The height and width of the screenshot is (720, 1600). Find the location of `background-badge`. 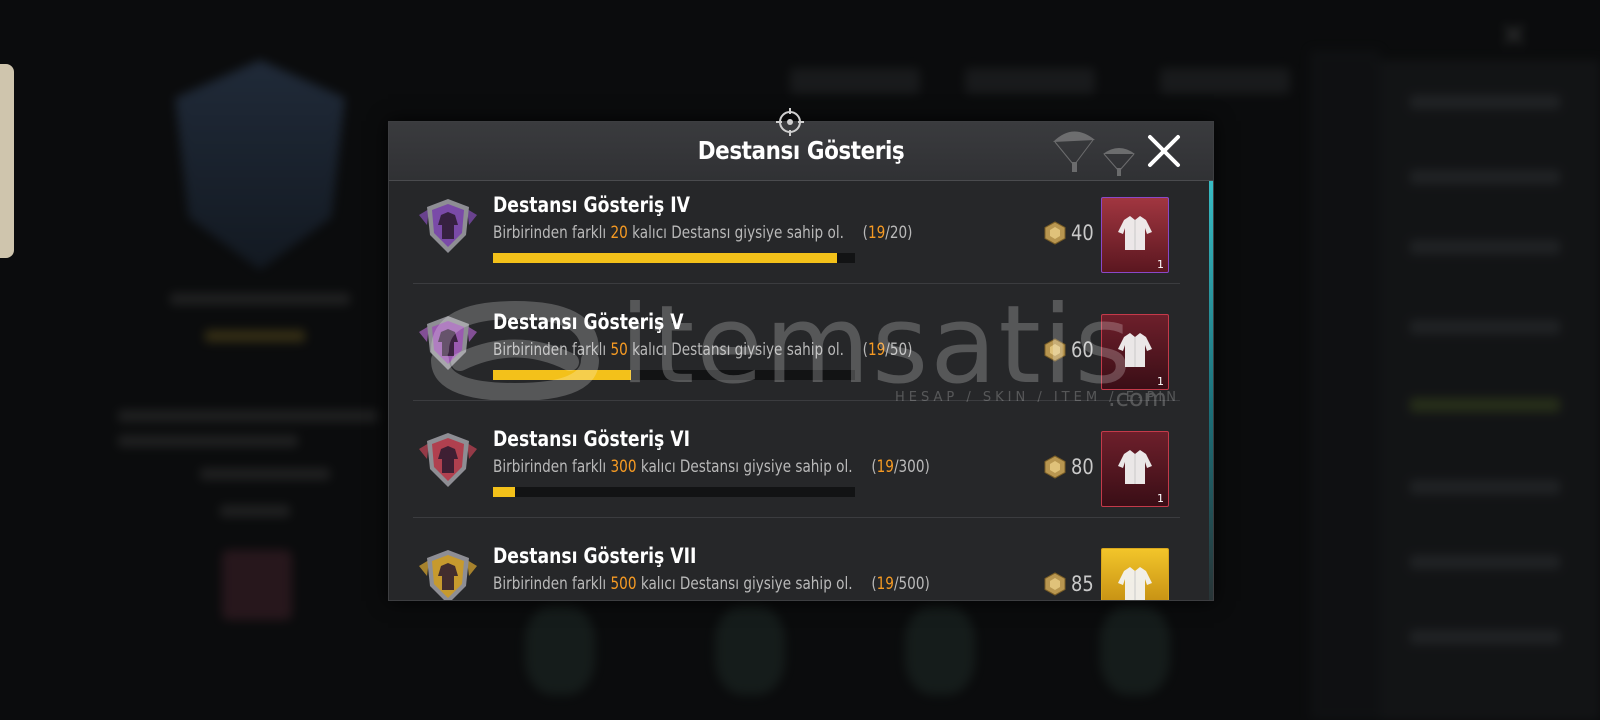

background-badge is located at coordinates (260, 165).